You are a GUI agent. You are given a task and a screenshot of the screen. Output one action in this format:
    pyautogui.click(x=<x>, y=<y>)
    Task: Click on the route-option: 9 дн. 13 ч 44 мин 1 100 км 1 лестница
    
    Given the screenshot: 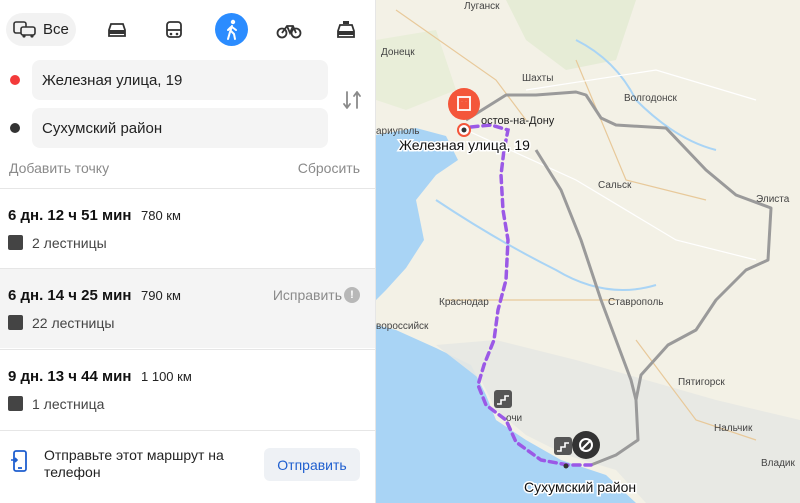 What is the action you would take?
    pyautogui.click(x=187, y=389)
    